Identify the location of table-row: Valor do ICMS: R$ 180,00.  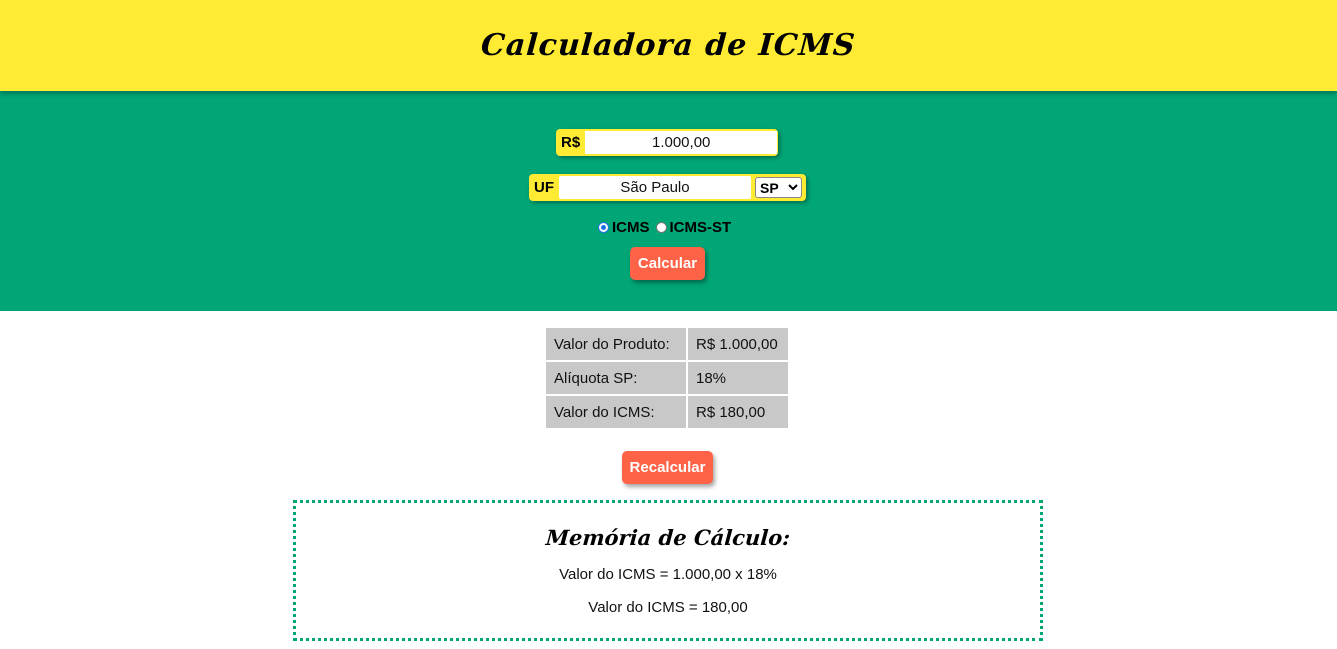
(667, 412).